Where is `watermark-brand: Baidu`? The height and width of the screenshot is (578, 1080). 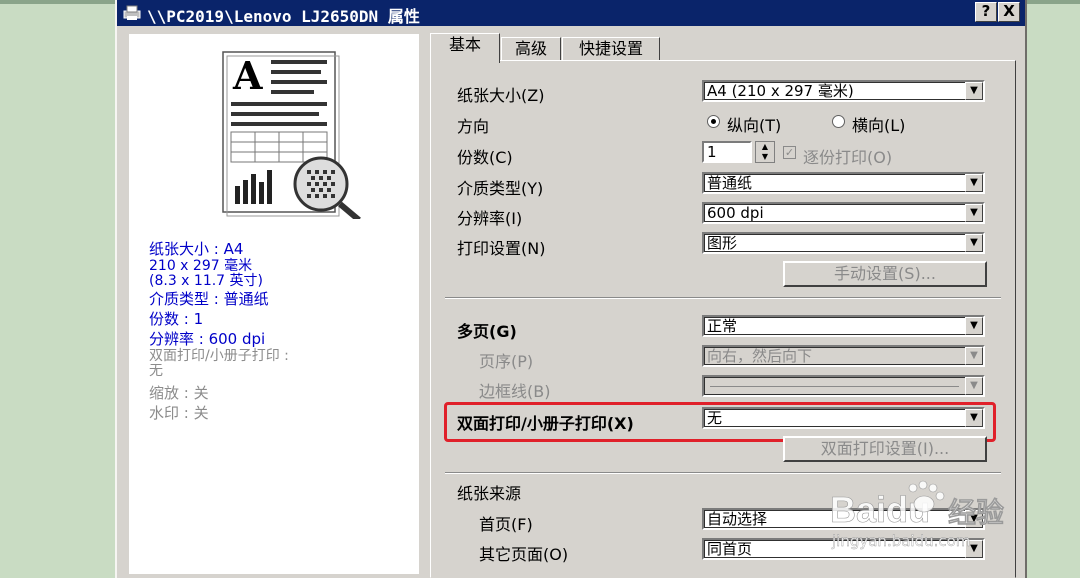 watermark-brand: Baidu is located at coordinates (880, 509).